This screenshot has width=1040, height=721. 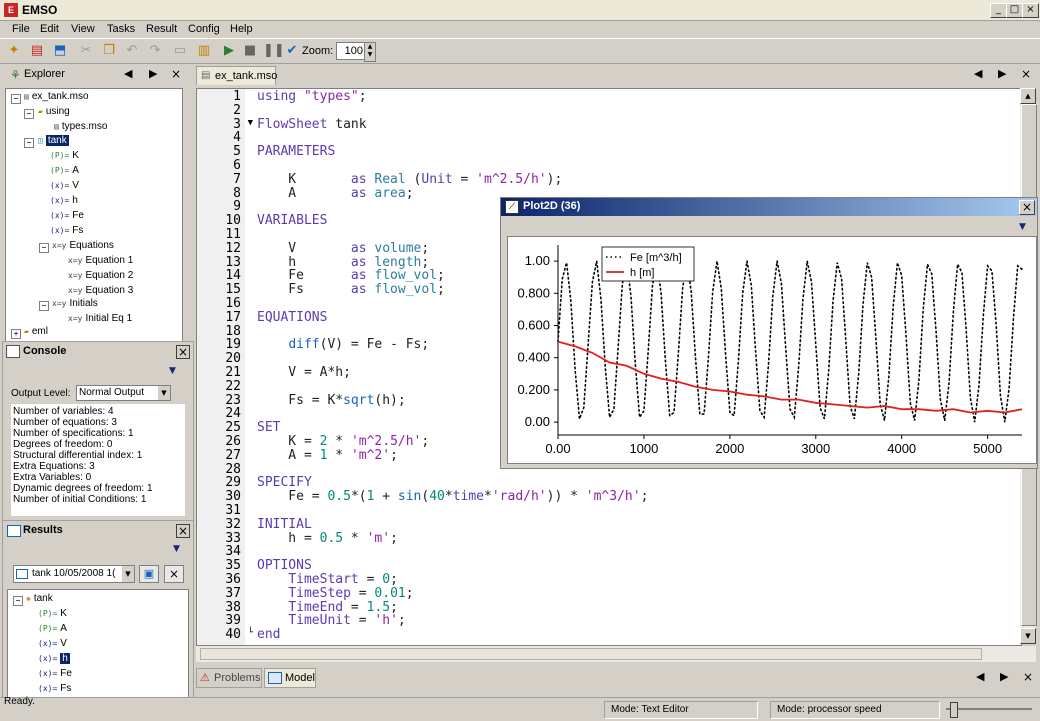 I want to click on console-line: Number of variables: 4, so click(x=63, y=411).